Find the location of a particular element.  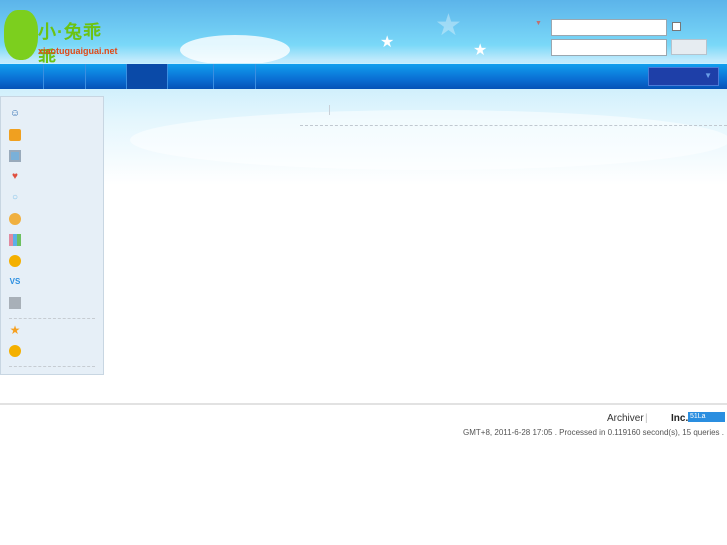

logo-domain: xiaotuguaiguai.net is located at coordinates (78, 51).